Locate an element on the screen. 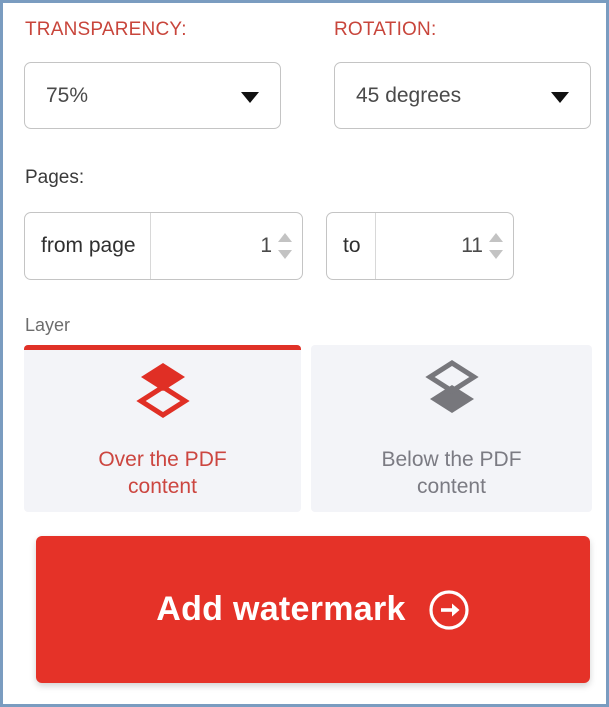 This screenshot has height=707, width=609. to-page-field: to 11 is located at coordinates (420, 246).